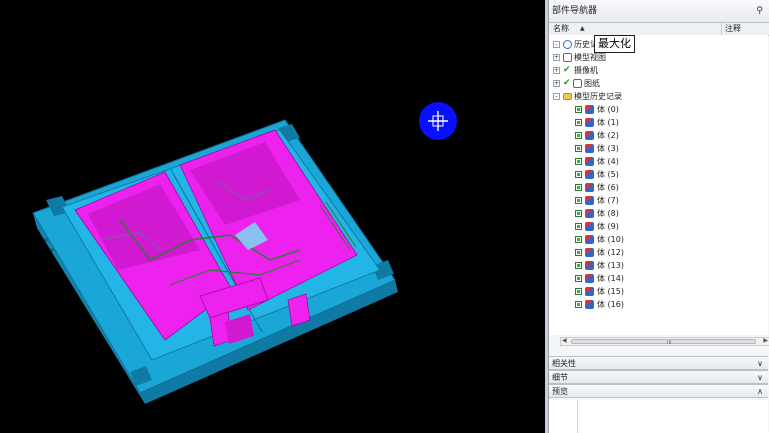 This screenshot has width=769, height=433. What do you see at coordinates (658, 391) in the screenshot?
I see `panel-preview: 预览 ∧` at bounding box center [658, 391].